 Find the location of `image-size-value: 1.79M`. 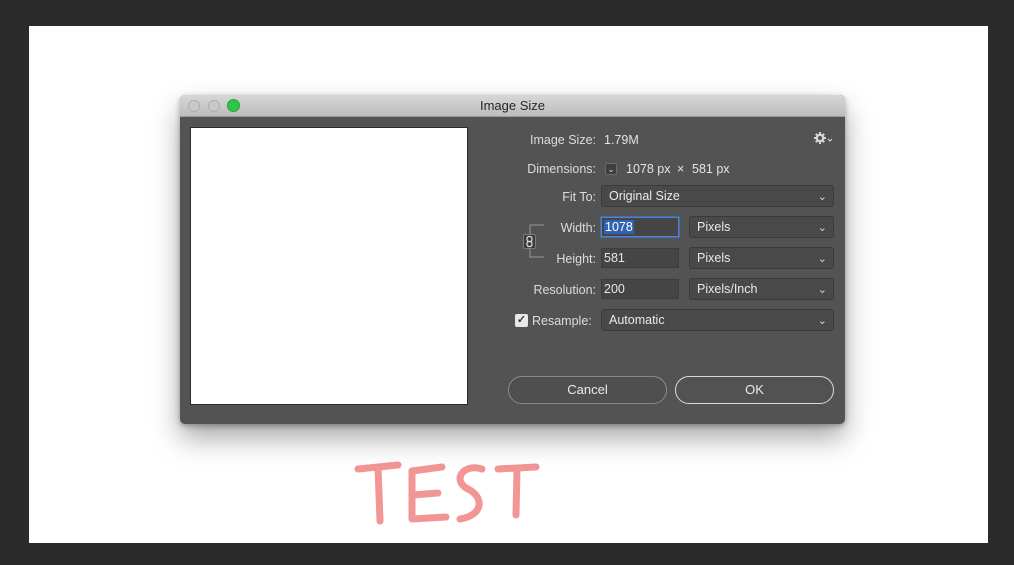

image-size-value: 1.79M is located at coordinates (621, 140).